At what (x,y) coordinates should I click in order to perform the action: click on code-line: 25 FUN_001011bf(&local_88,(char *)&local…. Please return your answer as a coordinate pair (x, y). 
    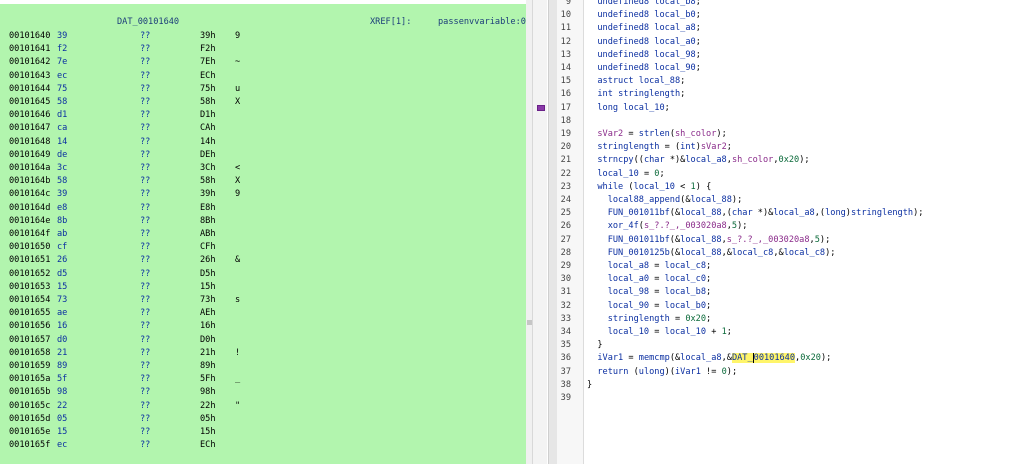
    Looking at the image, I should click on (790, 213).